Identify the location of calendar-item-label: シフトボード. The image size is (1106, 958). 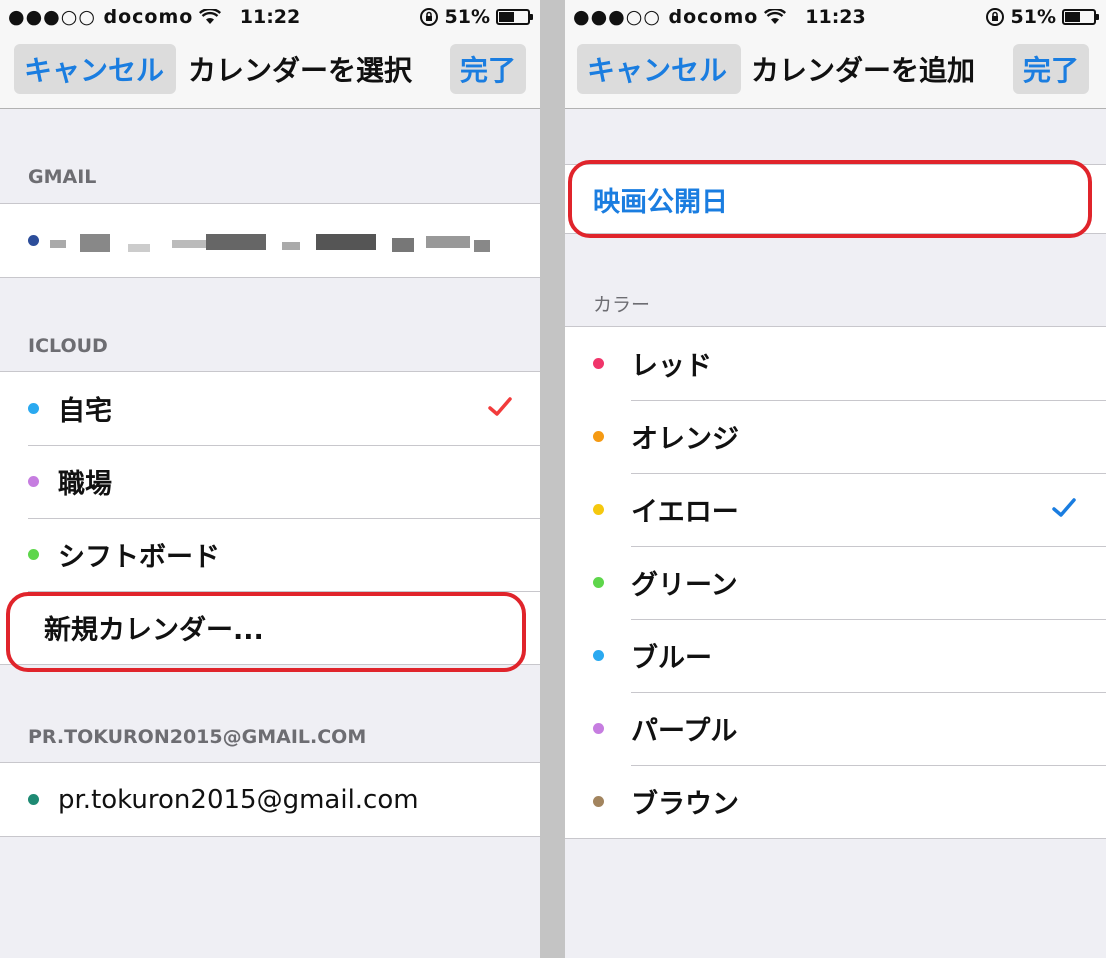
(139, 557).